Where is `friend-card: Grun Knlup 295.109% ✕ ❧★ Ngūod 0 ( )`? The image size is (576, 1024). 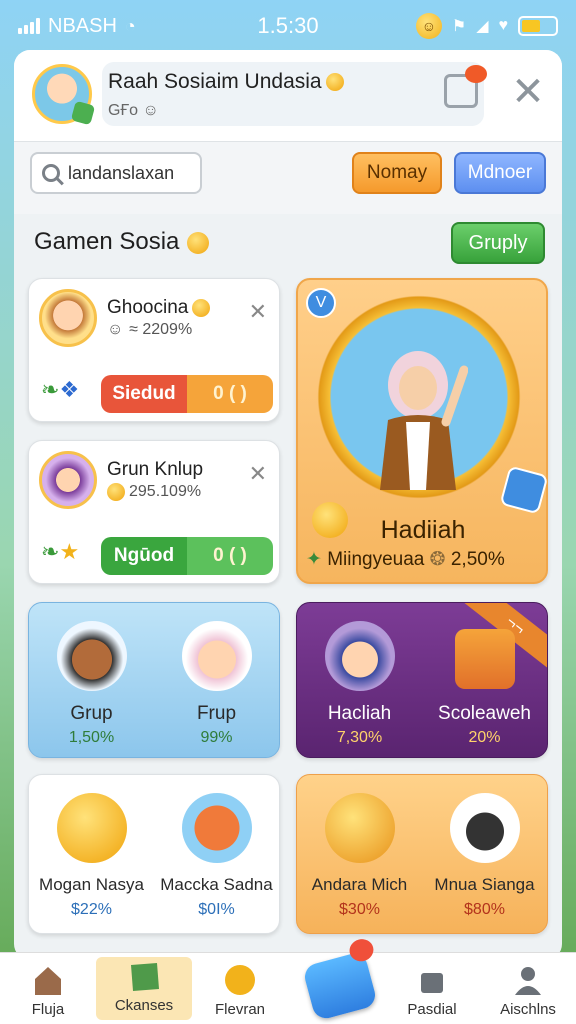
friend-card: Grun Knlup 295.109% ✕ ❧★ Ngūod 0 ( ) is located at coordinates (154, 512).